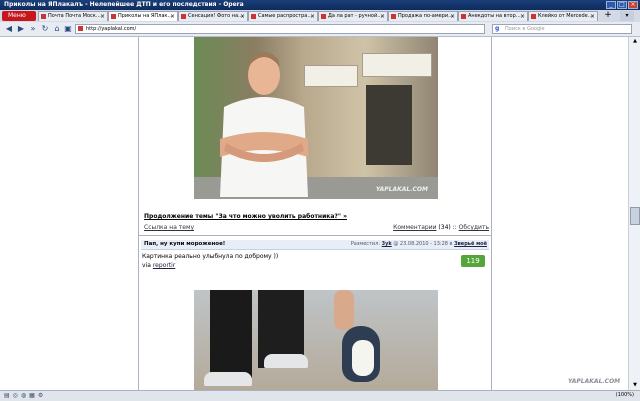  I want to click on comments-link: Комментарии, so click(414, 227).